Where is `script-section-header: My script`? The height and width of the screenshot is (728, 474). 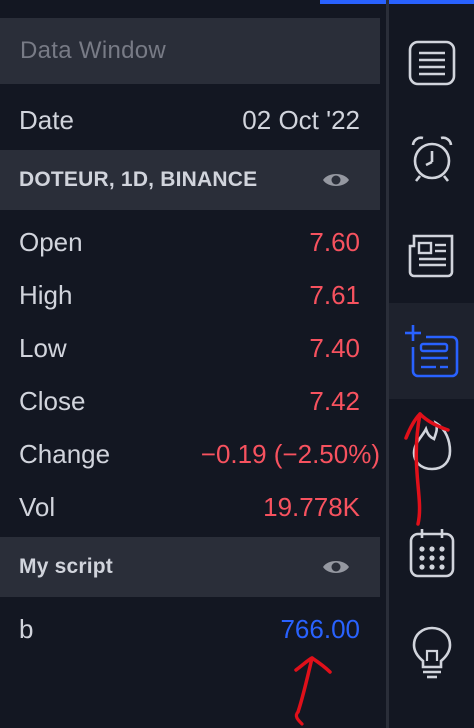
script-section-header: My script is located at coordinates (190, 567).